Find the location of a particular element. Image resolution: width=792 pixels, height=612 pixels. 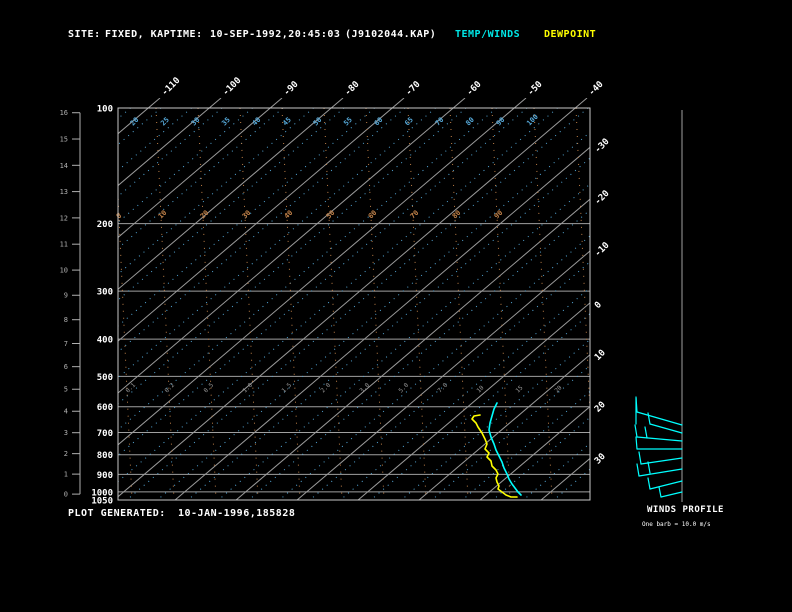

svg-text: 700 is located at coordinates (105, 434).